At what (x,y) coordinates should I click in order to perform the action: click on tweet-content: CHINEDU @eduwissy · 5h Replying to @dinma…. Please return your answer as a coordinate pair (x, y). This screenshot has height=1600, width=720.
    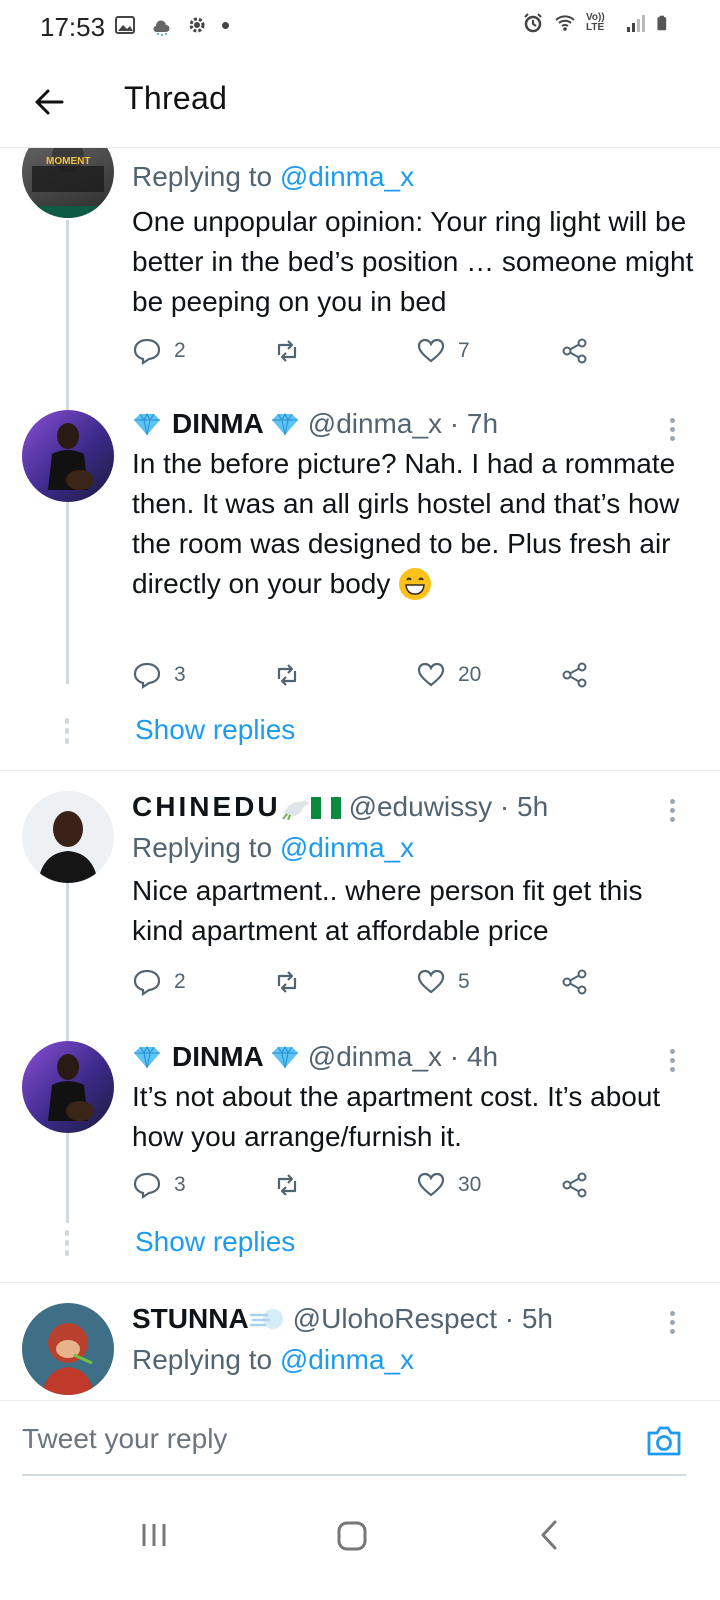
    Looking at the image, I should click on (416, 870).